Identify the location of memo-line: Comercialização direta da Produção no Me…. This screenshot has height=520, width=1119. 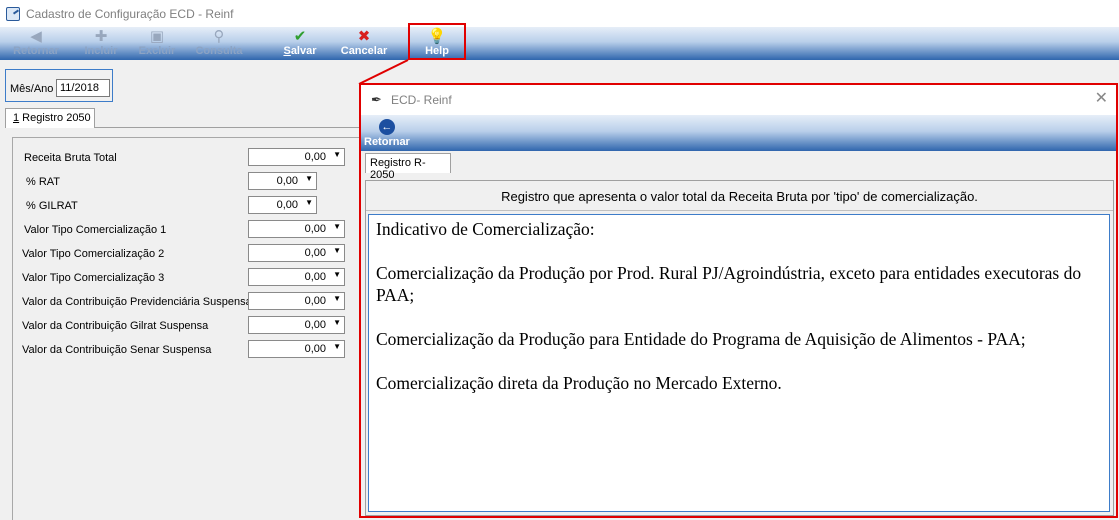
(579, 383).